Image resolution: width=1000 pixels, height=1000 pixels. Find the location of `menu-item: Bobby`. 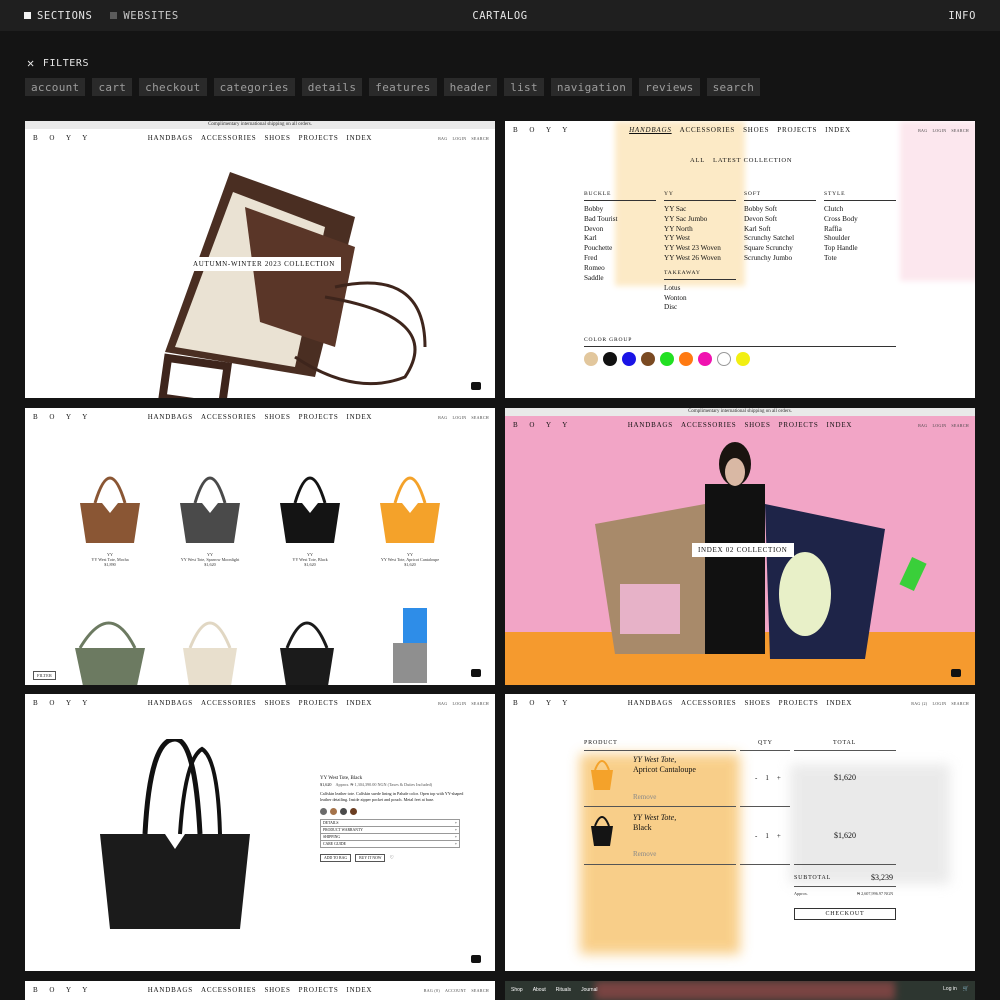

menu-item: Bobby is located at coordinates (620, 210).